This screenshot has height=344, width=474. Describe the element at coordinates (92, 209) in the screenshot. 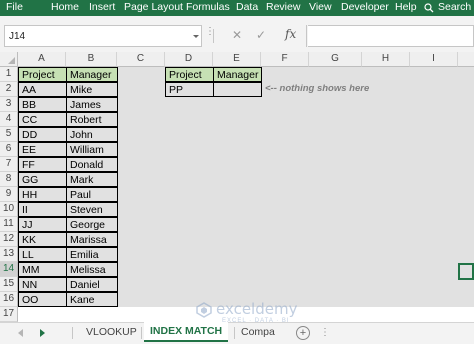

I see `manager-cell: Steven` at that location.